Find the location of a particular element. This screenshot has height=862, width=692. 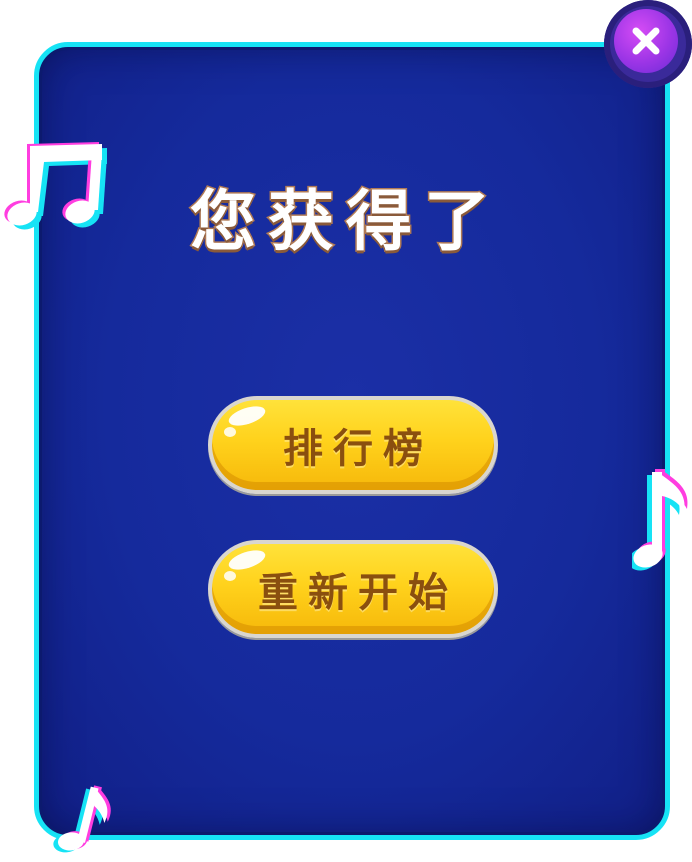

leaderboard-button: 排行榜 is located at coordinates (353, 445).